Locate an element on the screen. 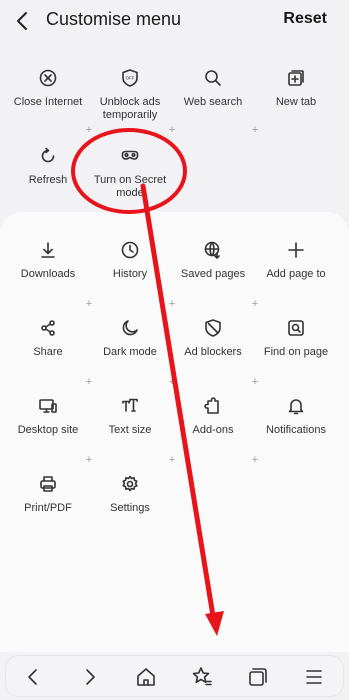 Image resolution: width=349 pixels, height=700 pixels. menu-item-label: Notifications is located at coordinates (296, 430).